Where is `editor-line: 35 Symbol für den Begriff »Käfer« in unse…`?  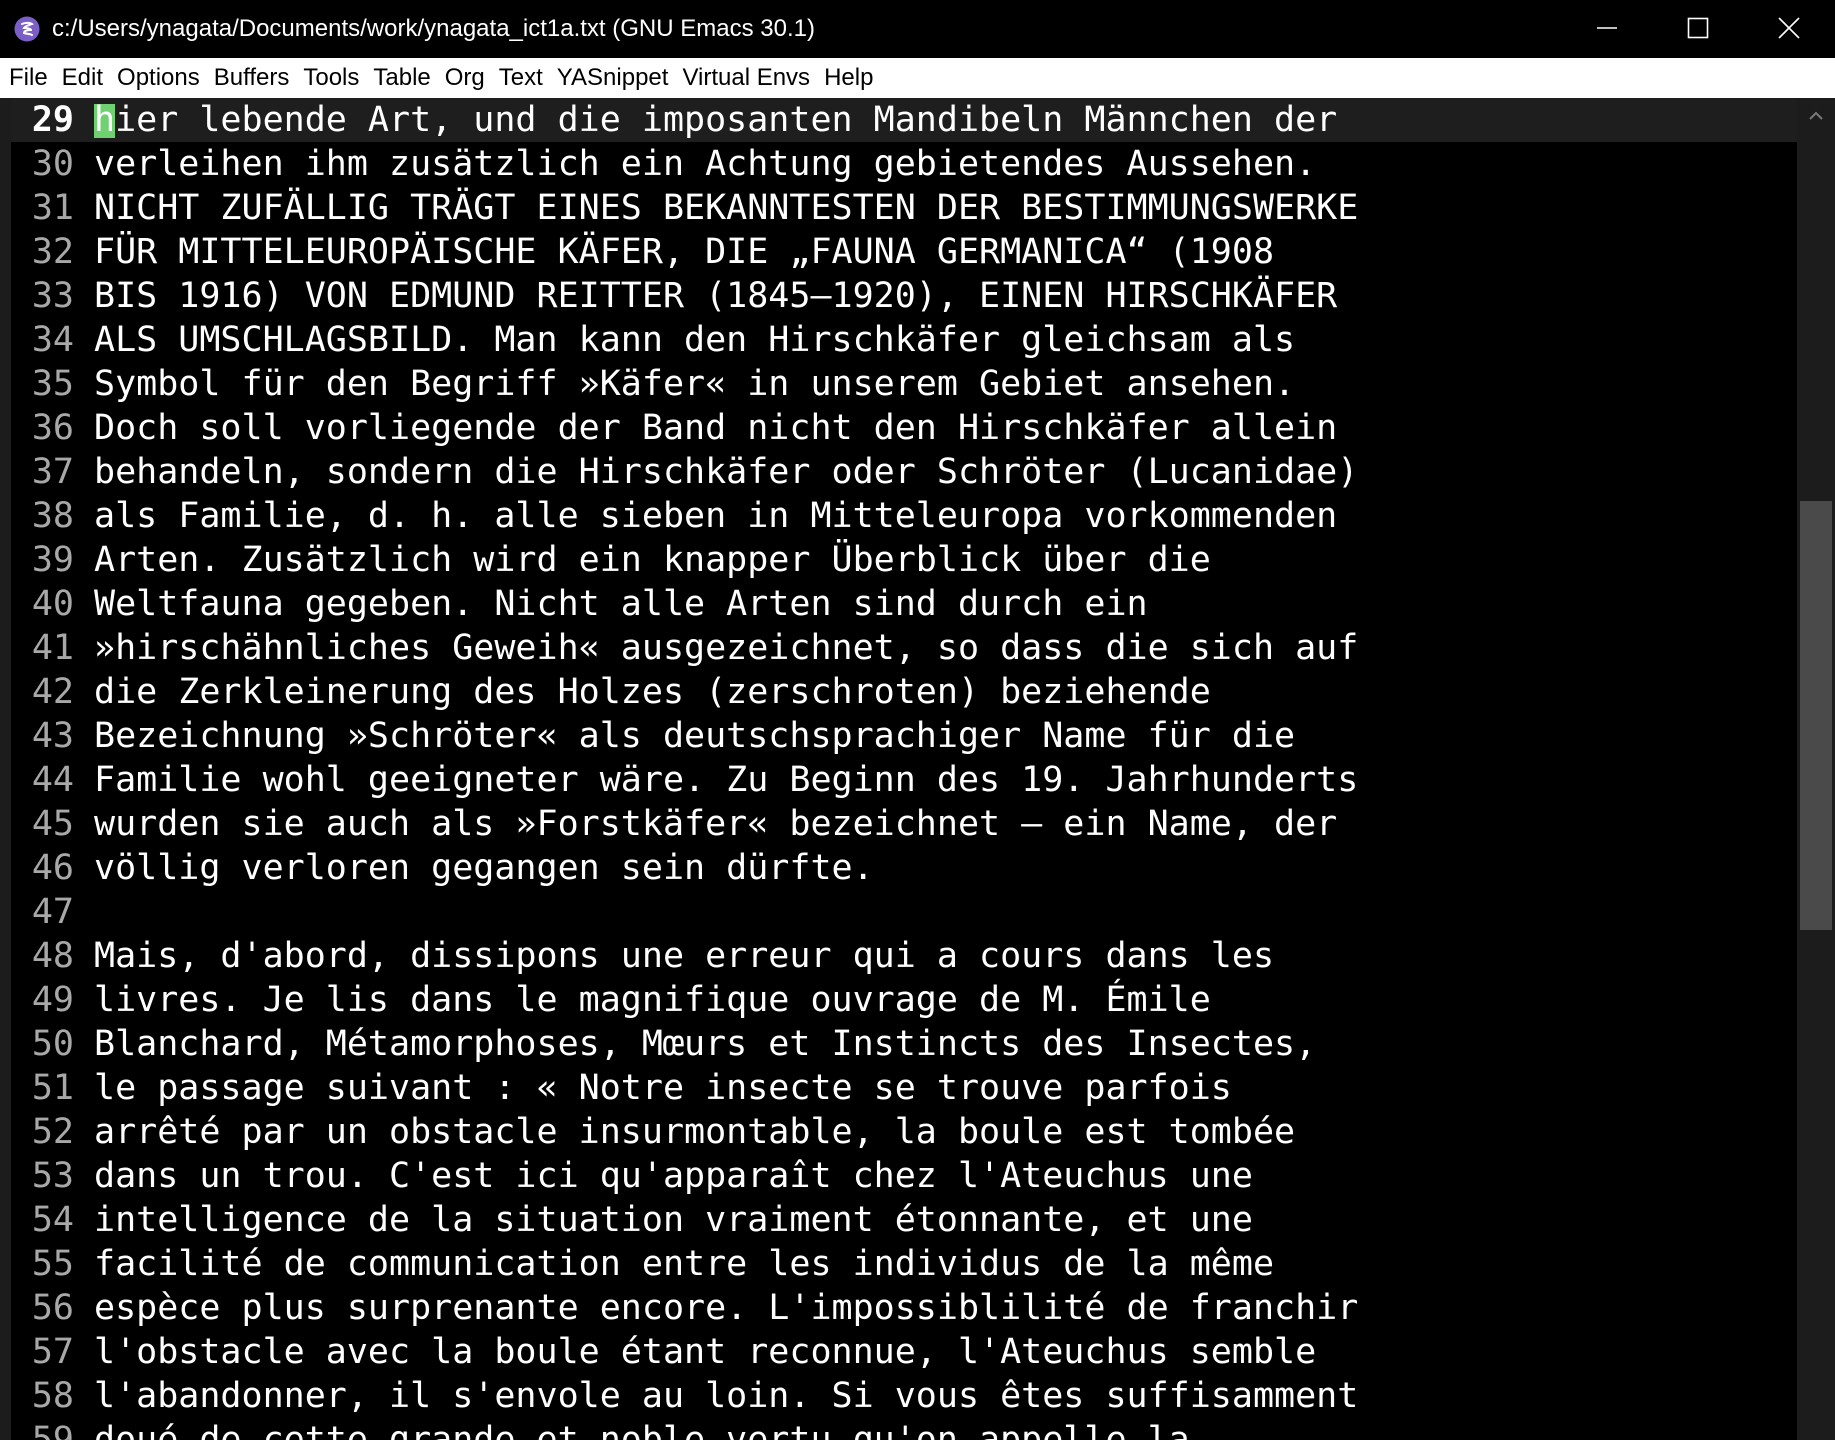 editor-line: 35 Symbol für den Begriff »Käfer« in unse… is located at coordinates (904, 384).